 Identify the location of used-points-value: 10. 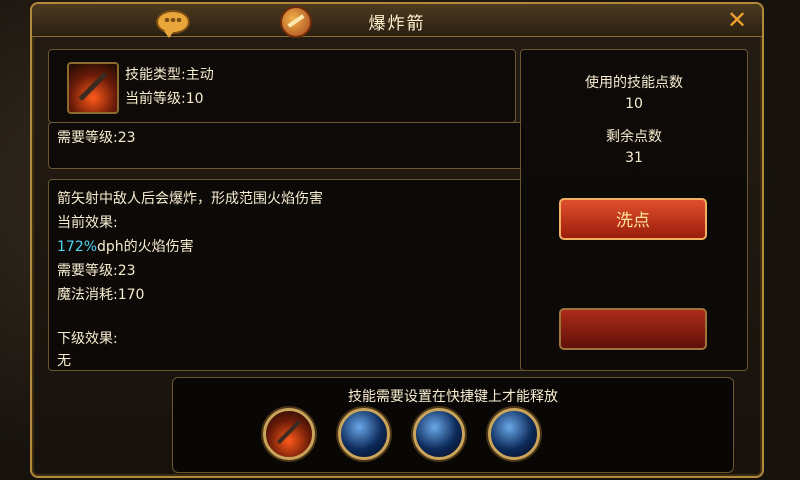
(634, 104).